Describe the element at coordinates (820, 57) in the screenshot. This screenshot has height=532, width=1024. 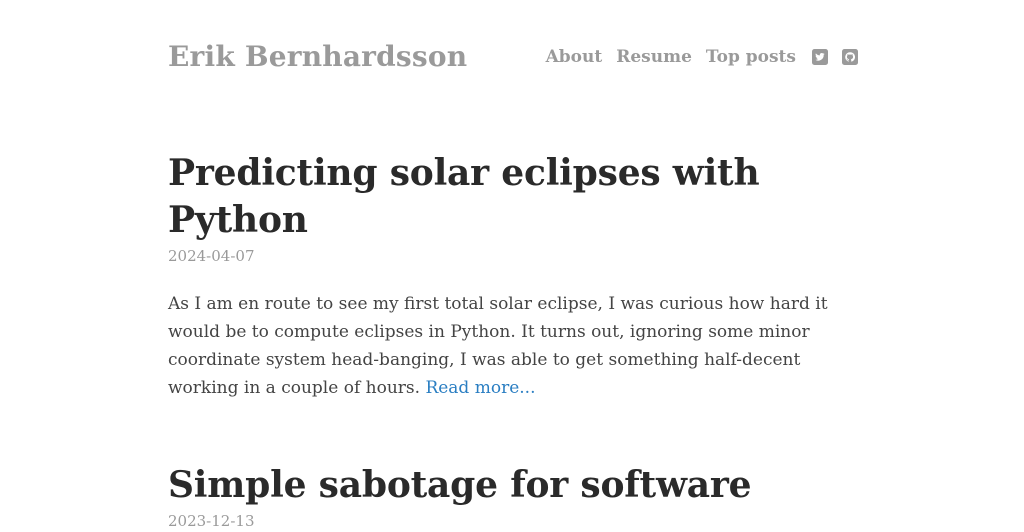
I see `twitter-icon` at that location.